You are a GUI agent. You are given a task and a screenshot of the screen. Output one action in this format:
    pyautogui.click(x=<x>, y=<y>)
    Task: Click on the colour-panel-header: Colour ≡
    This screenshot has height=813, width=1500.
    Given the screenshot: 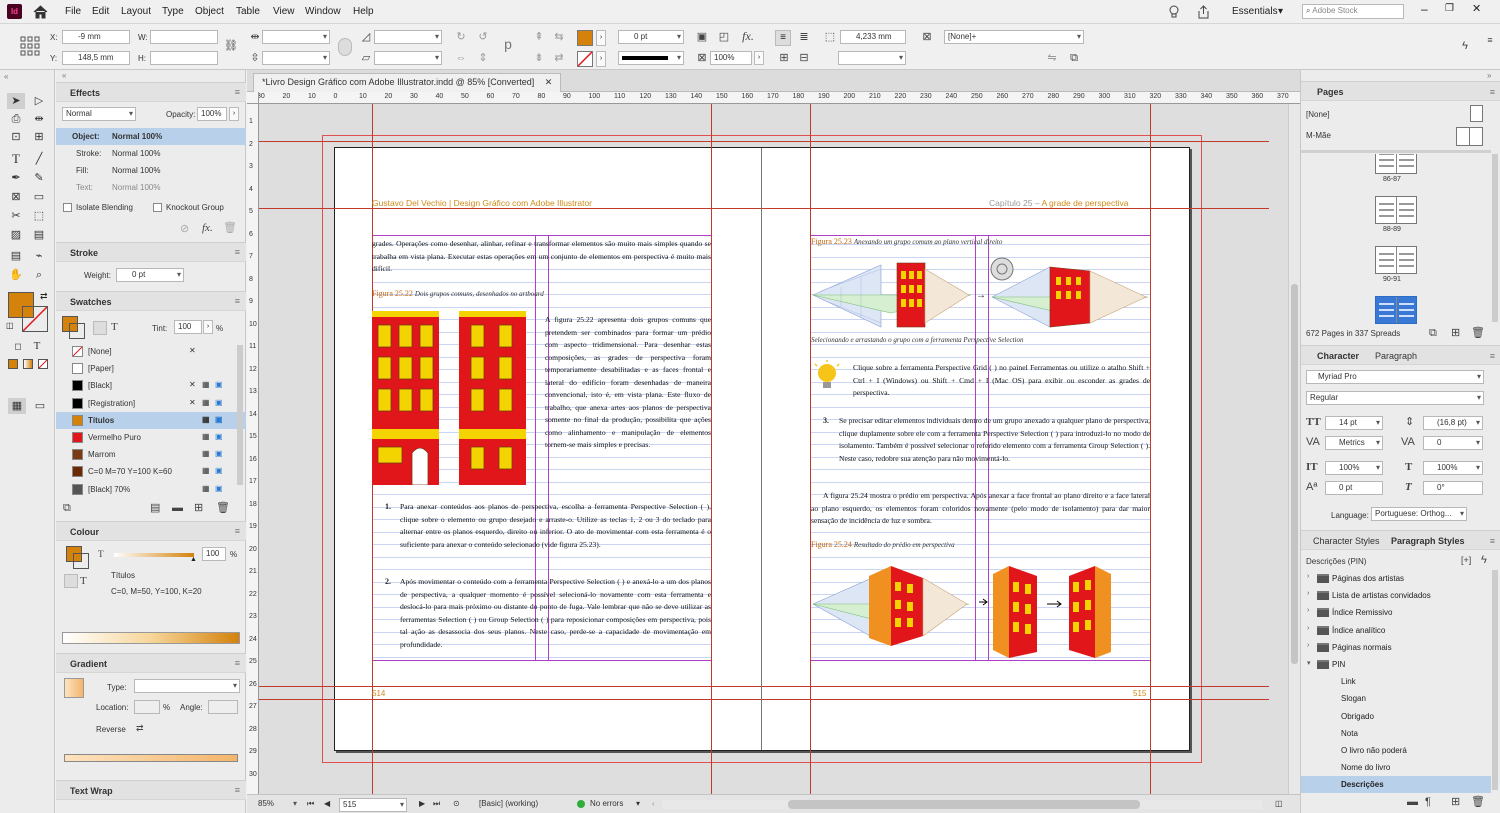 What is the action you would take?
    pyautogui.click(x=151, y=531)
    